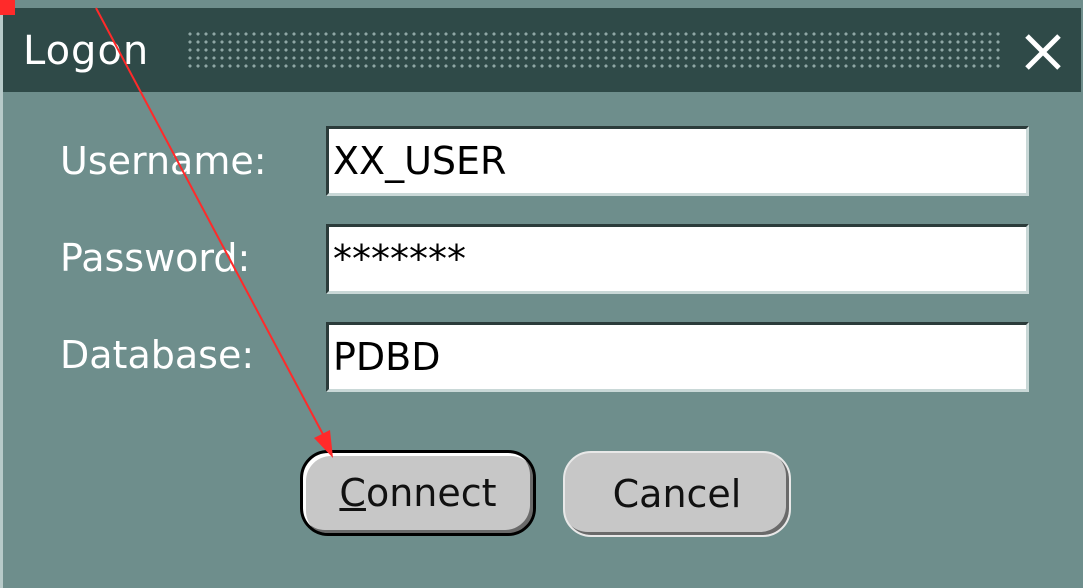 The image size is (1083, 588). What do you see at coordinates (595, 51) in the screenshot?
I see `title-bar-grip` at bounding box center [595, 51].